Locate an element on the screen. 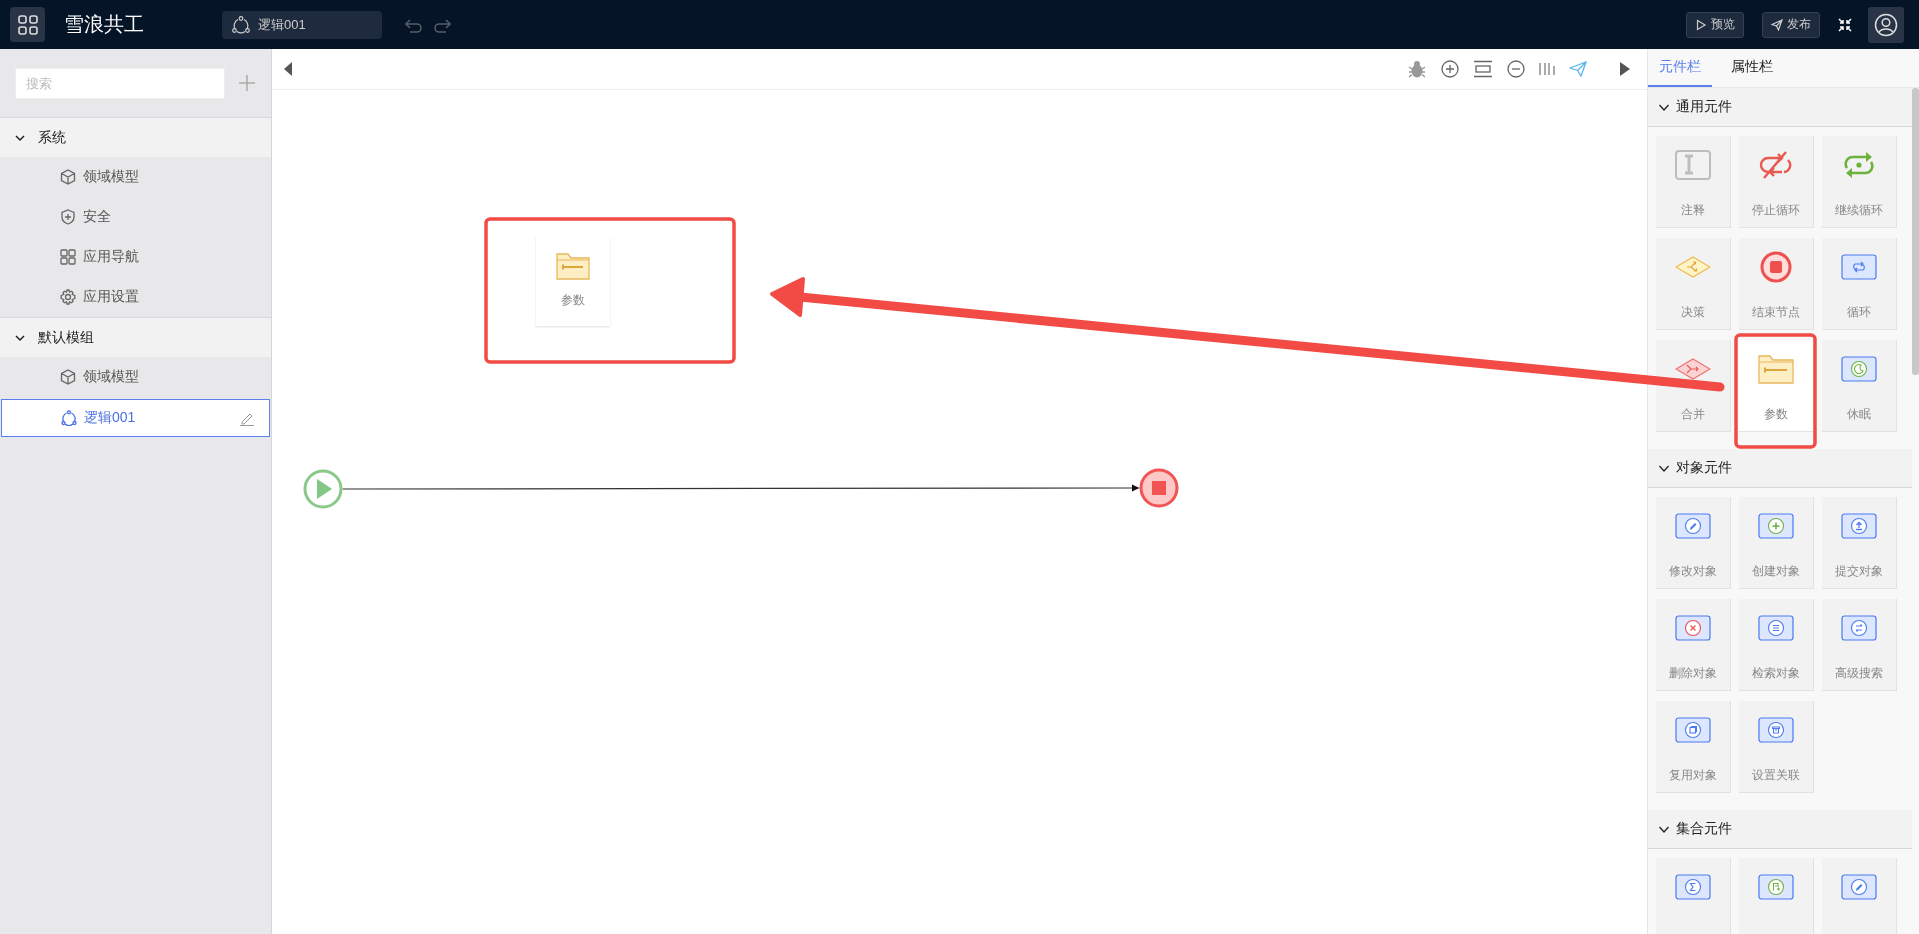 The image size is (1919, 934). swap-box-icon is located at coordinates (1859, 628).